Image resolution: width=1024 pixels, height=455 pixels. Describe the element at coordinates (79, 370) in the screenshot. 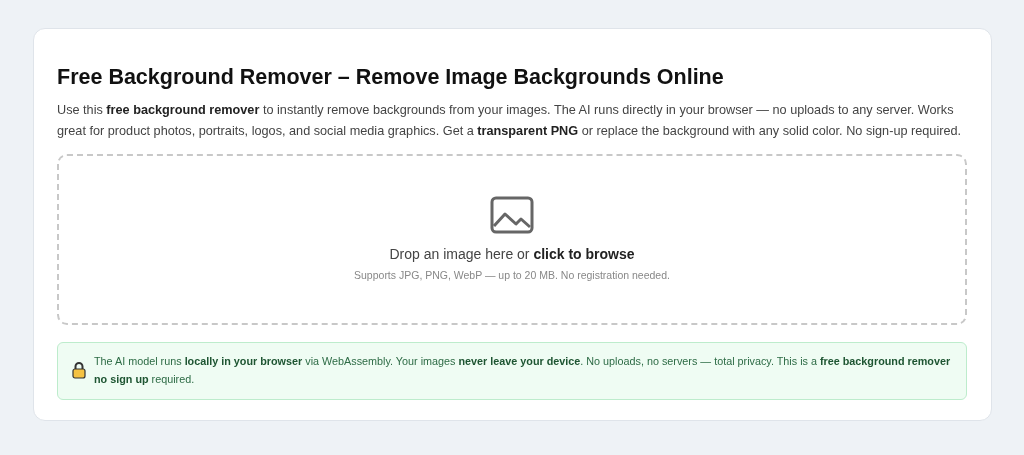

I see `lock-icon` at that location.